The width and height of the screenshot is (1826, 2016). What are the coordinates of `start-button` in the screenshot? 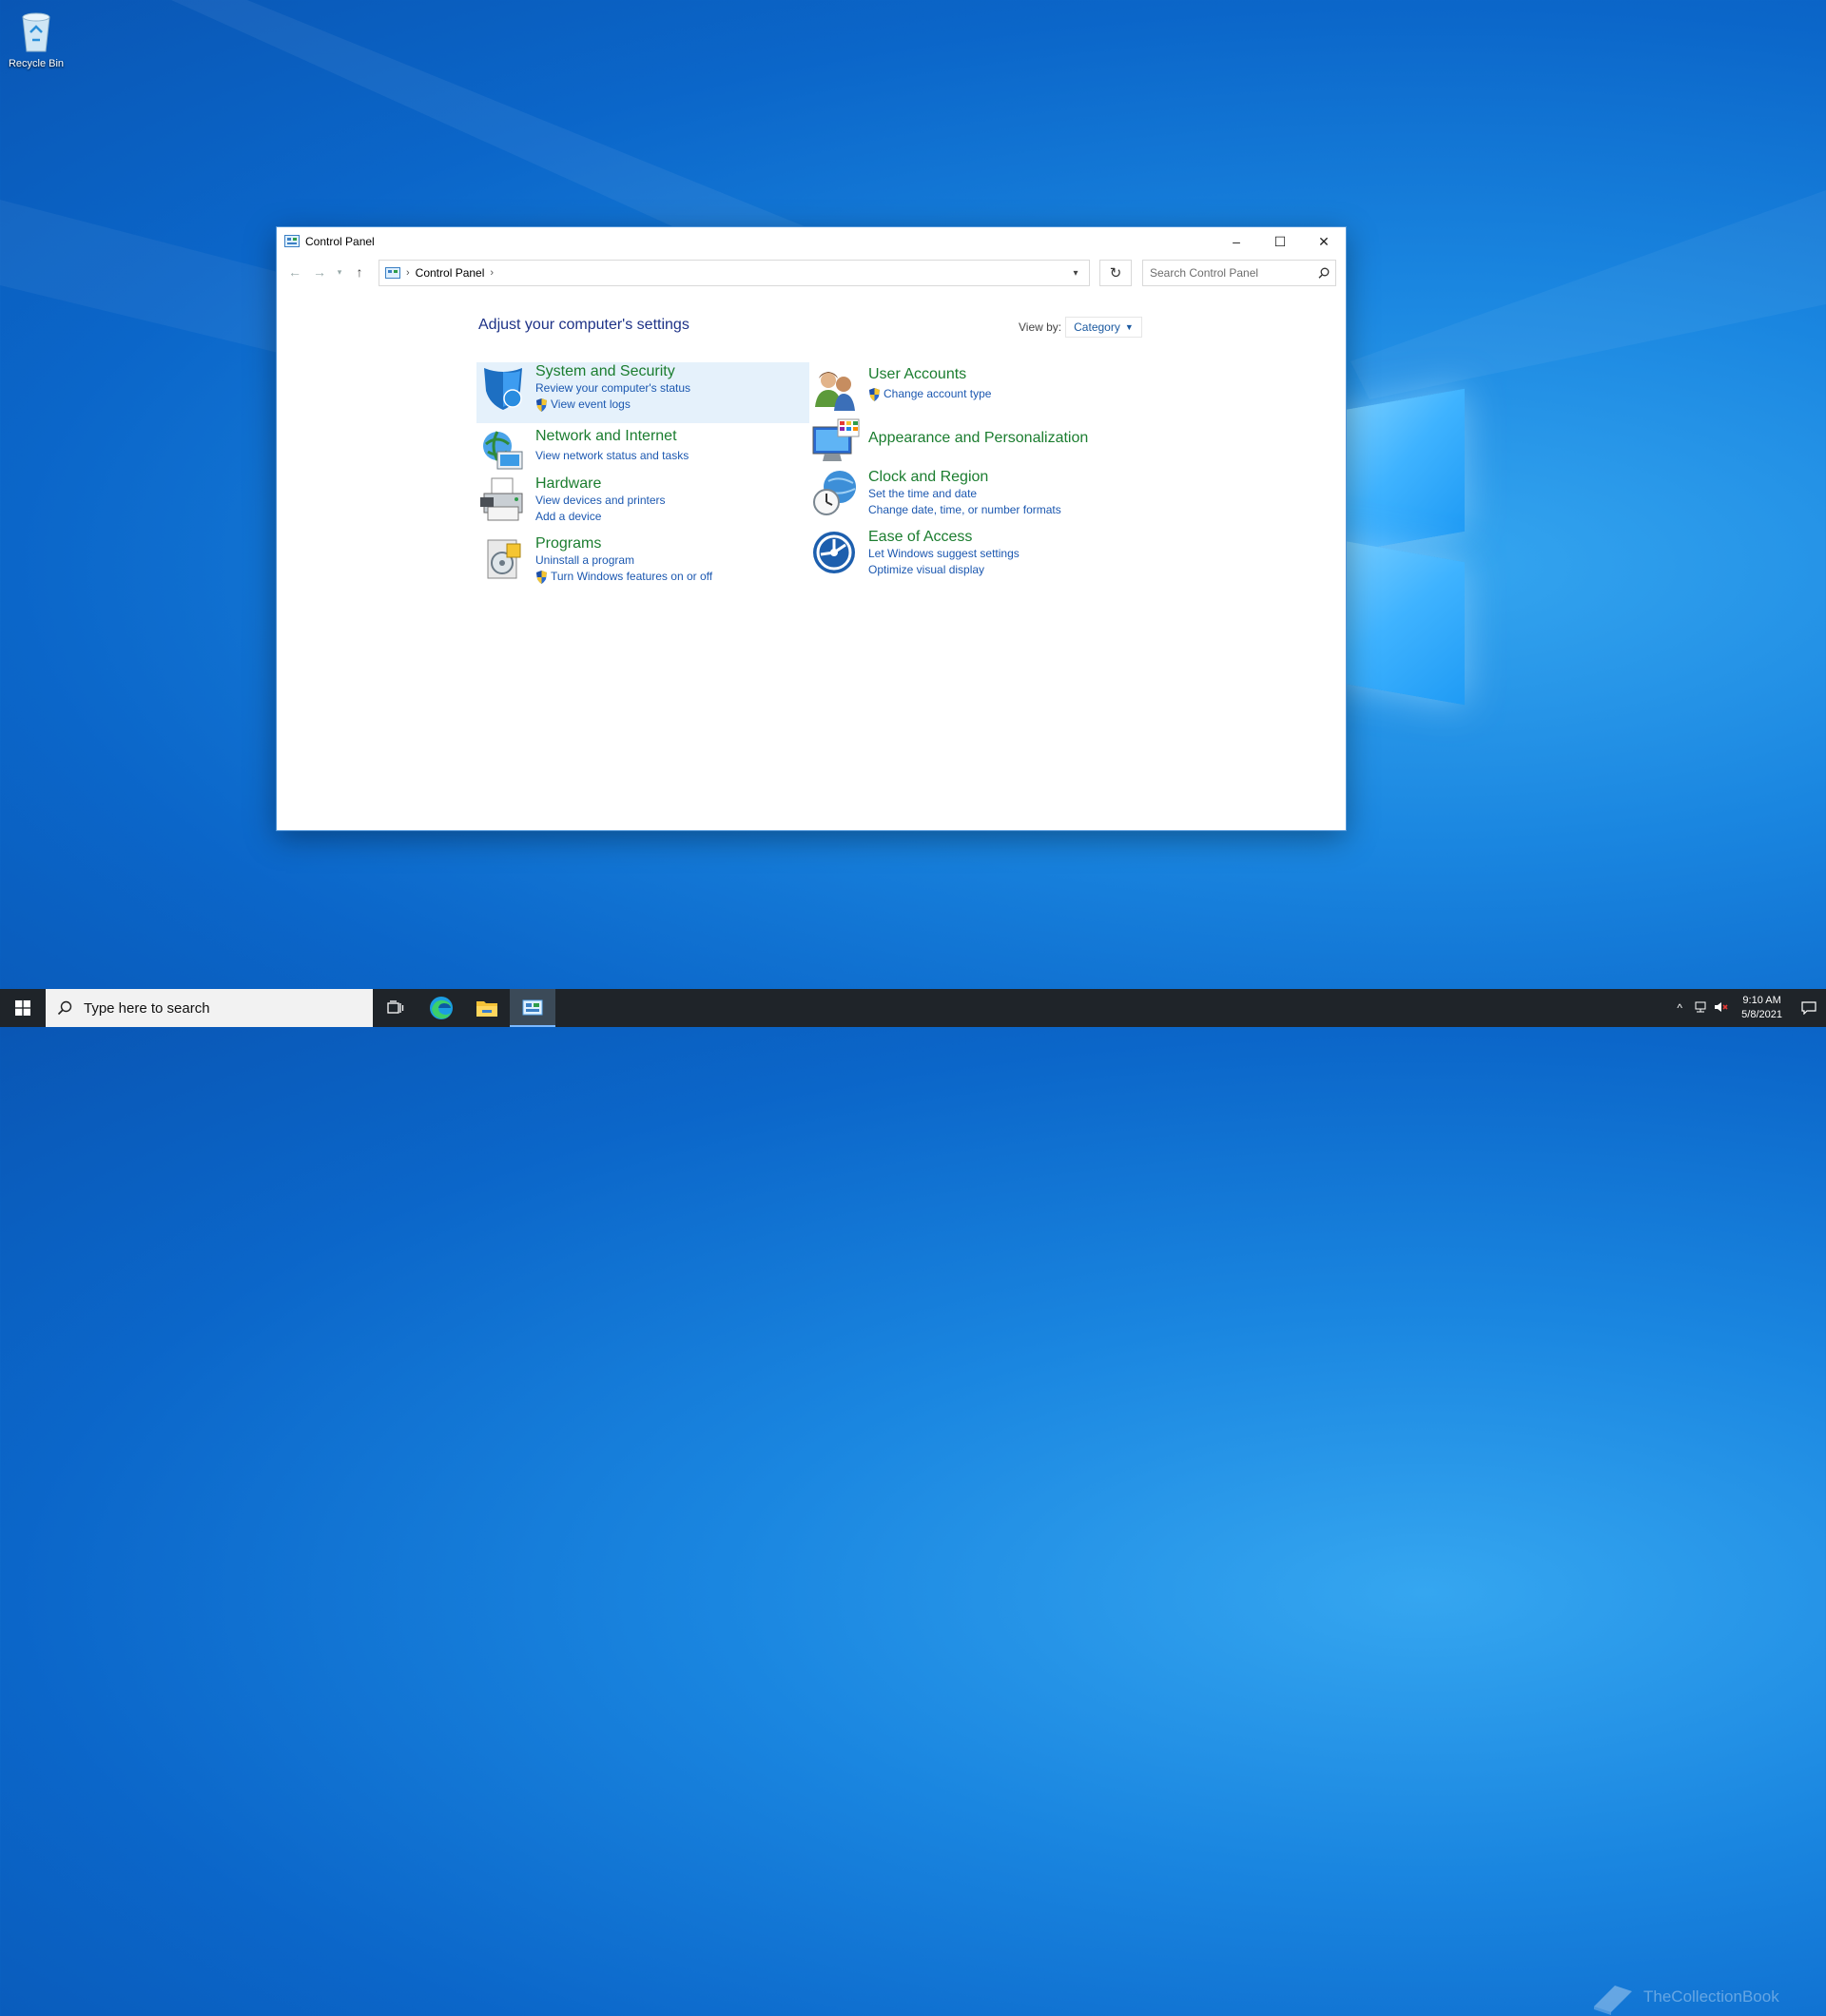 It's located at (23, 1008).